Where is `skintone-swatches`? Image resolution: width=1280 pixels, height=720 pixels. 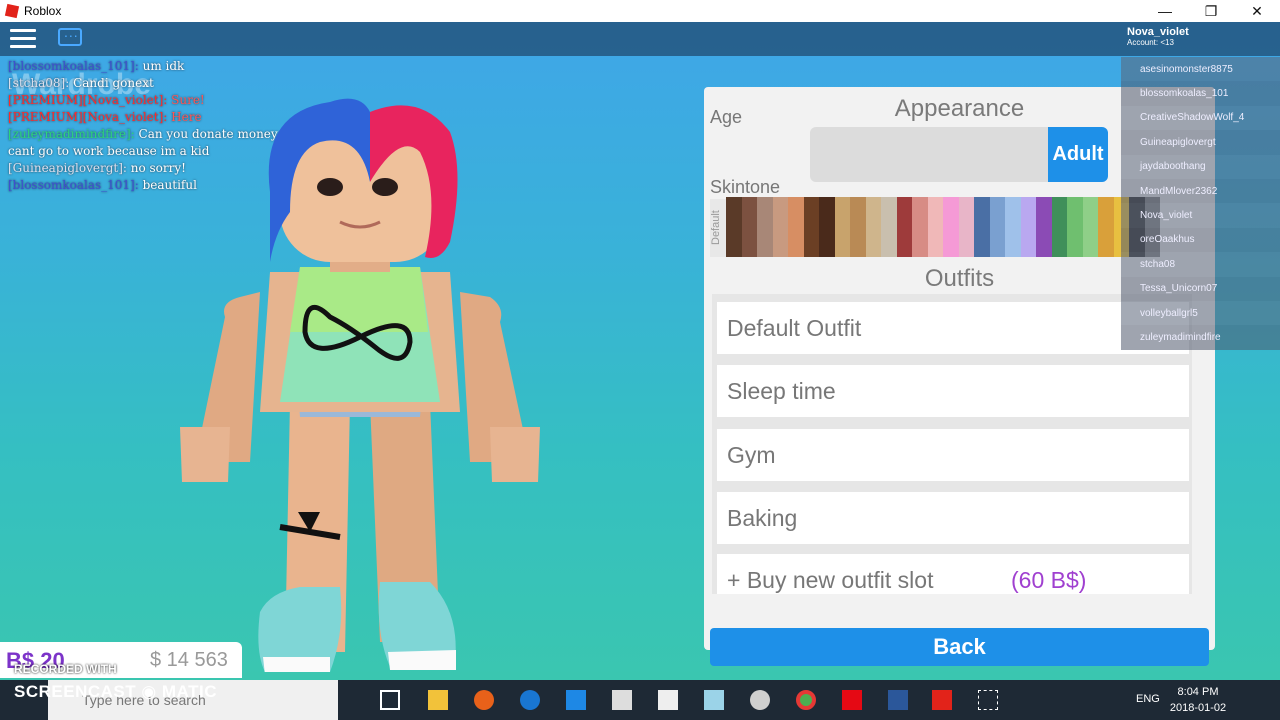 skintone-swatches is located at coordinates (943, 227).